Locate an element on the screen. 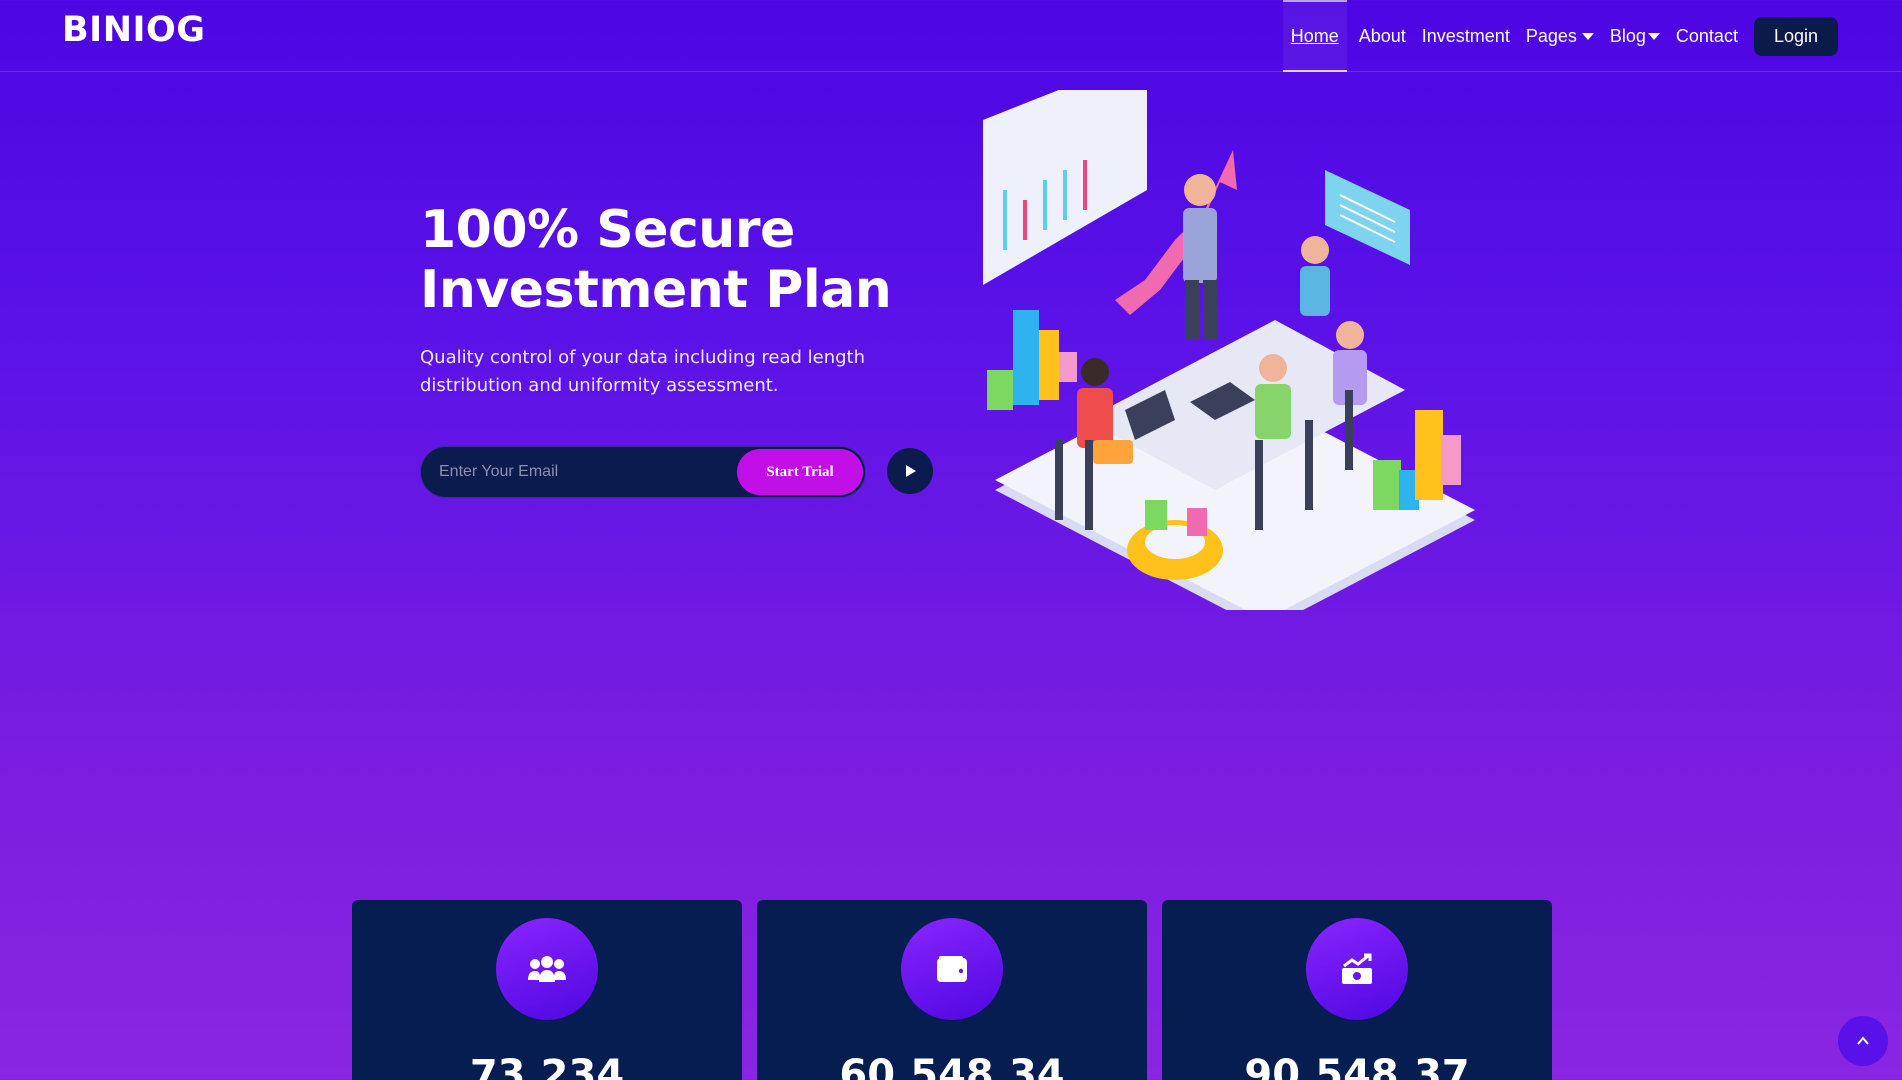 This screenshot has height=1080, width=1902. wallet-icon is located at coordinates (952, 969).